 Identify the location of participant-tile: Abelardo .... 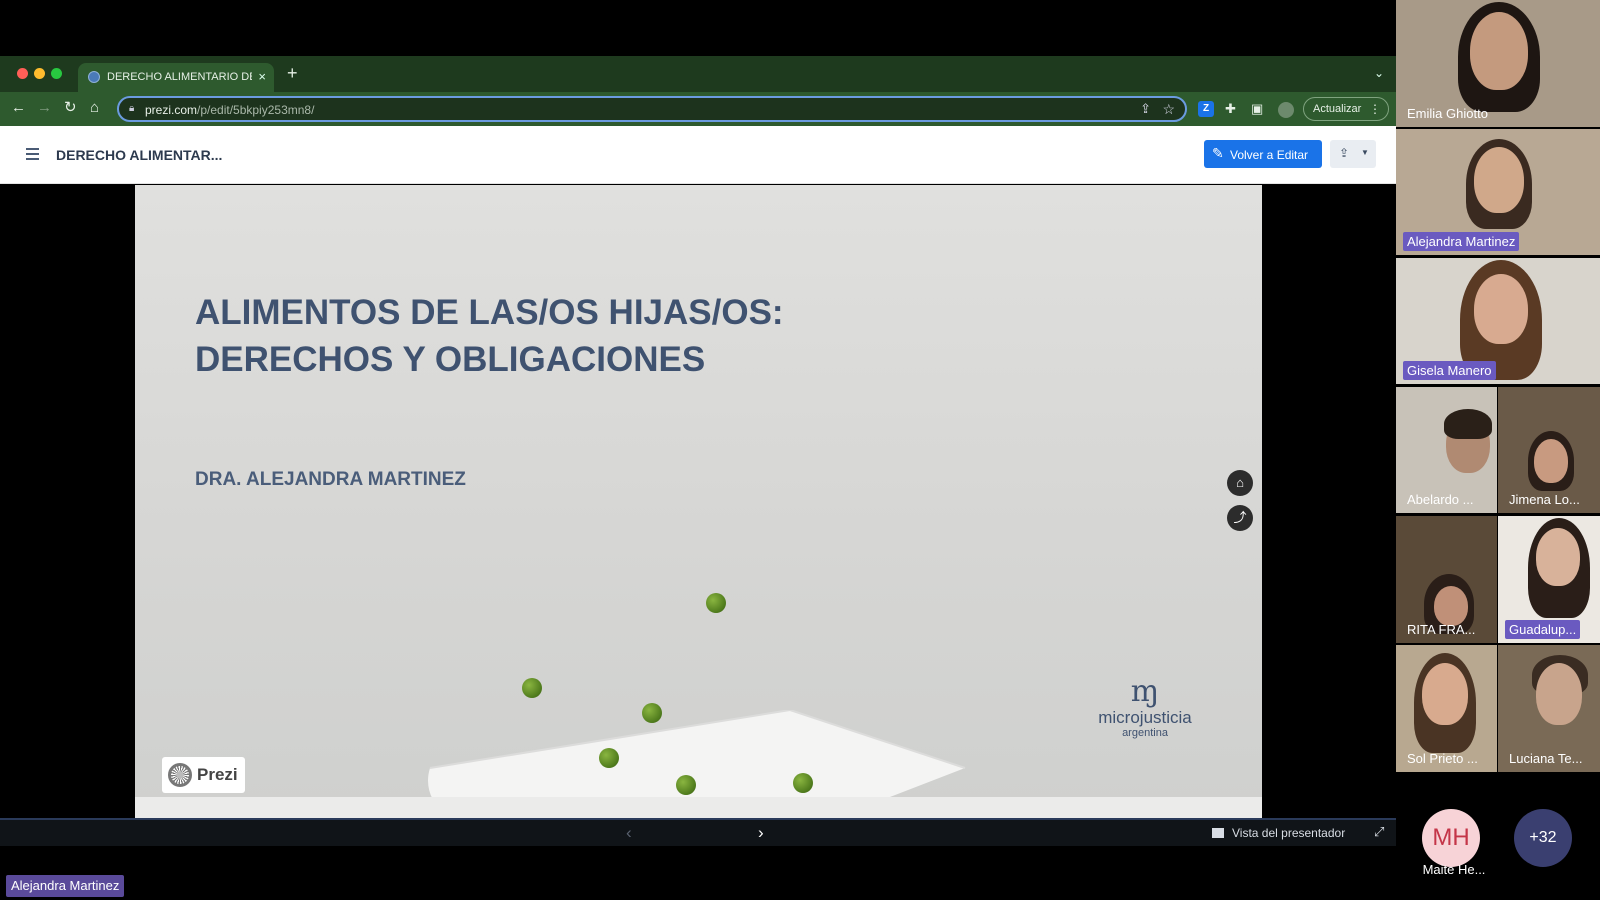
(1446, 450).